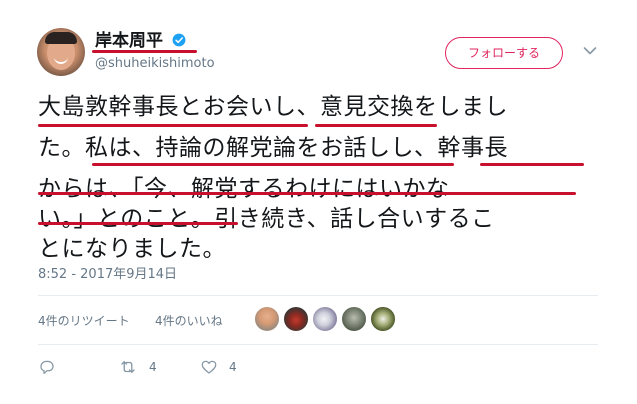 This screenshot has height=404, width=637. I want to click on name-underline-annotation, so click(144, 51).